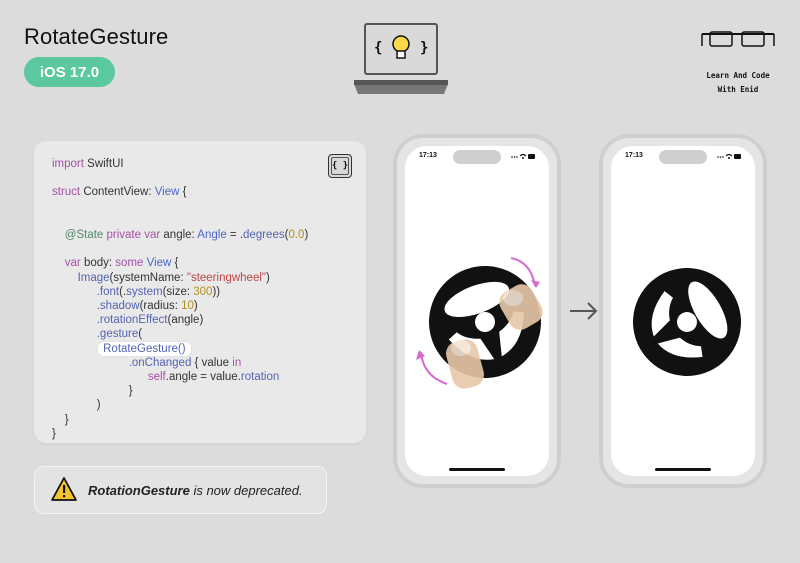 This screenshot has height=563, width=800. What do you see at coordinates (226, 277) in the screenshot?
I see `code-token: "steeringwheel"` at bounding box center [226, 277].